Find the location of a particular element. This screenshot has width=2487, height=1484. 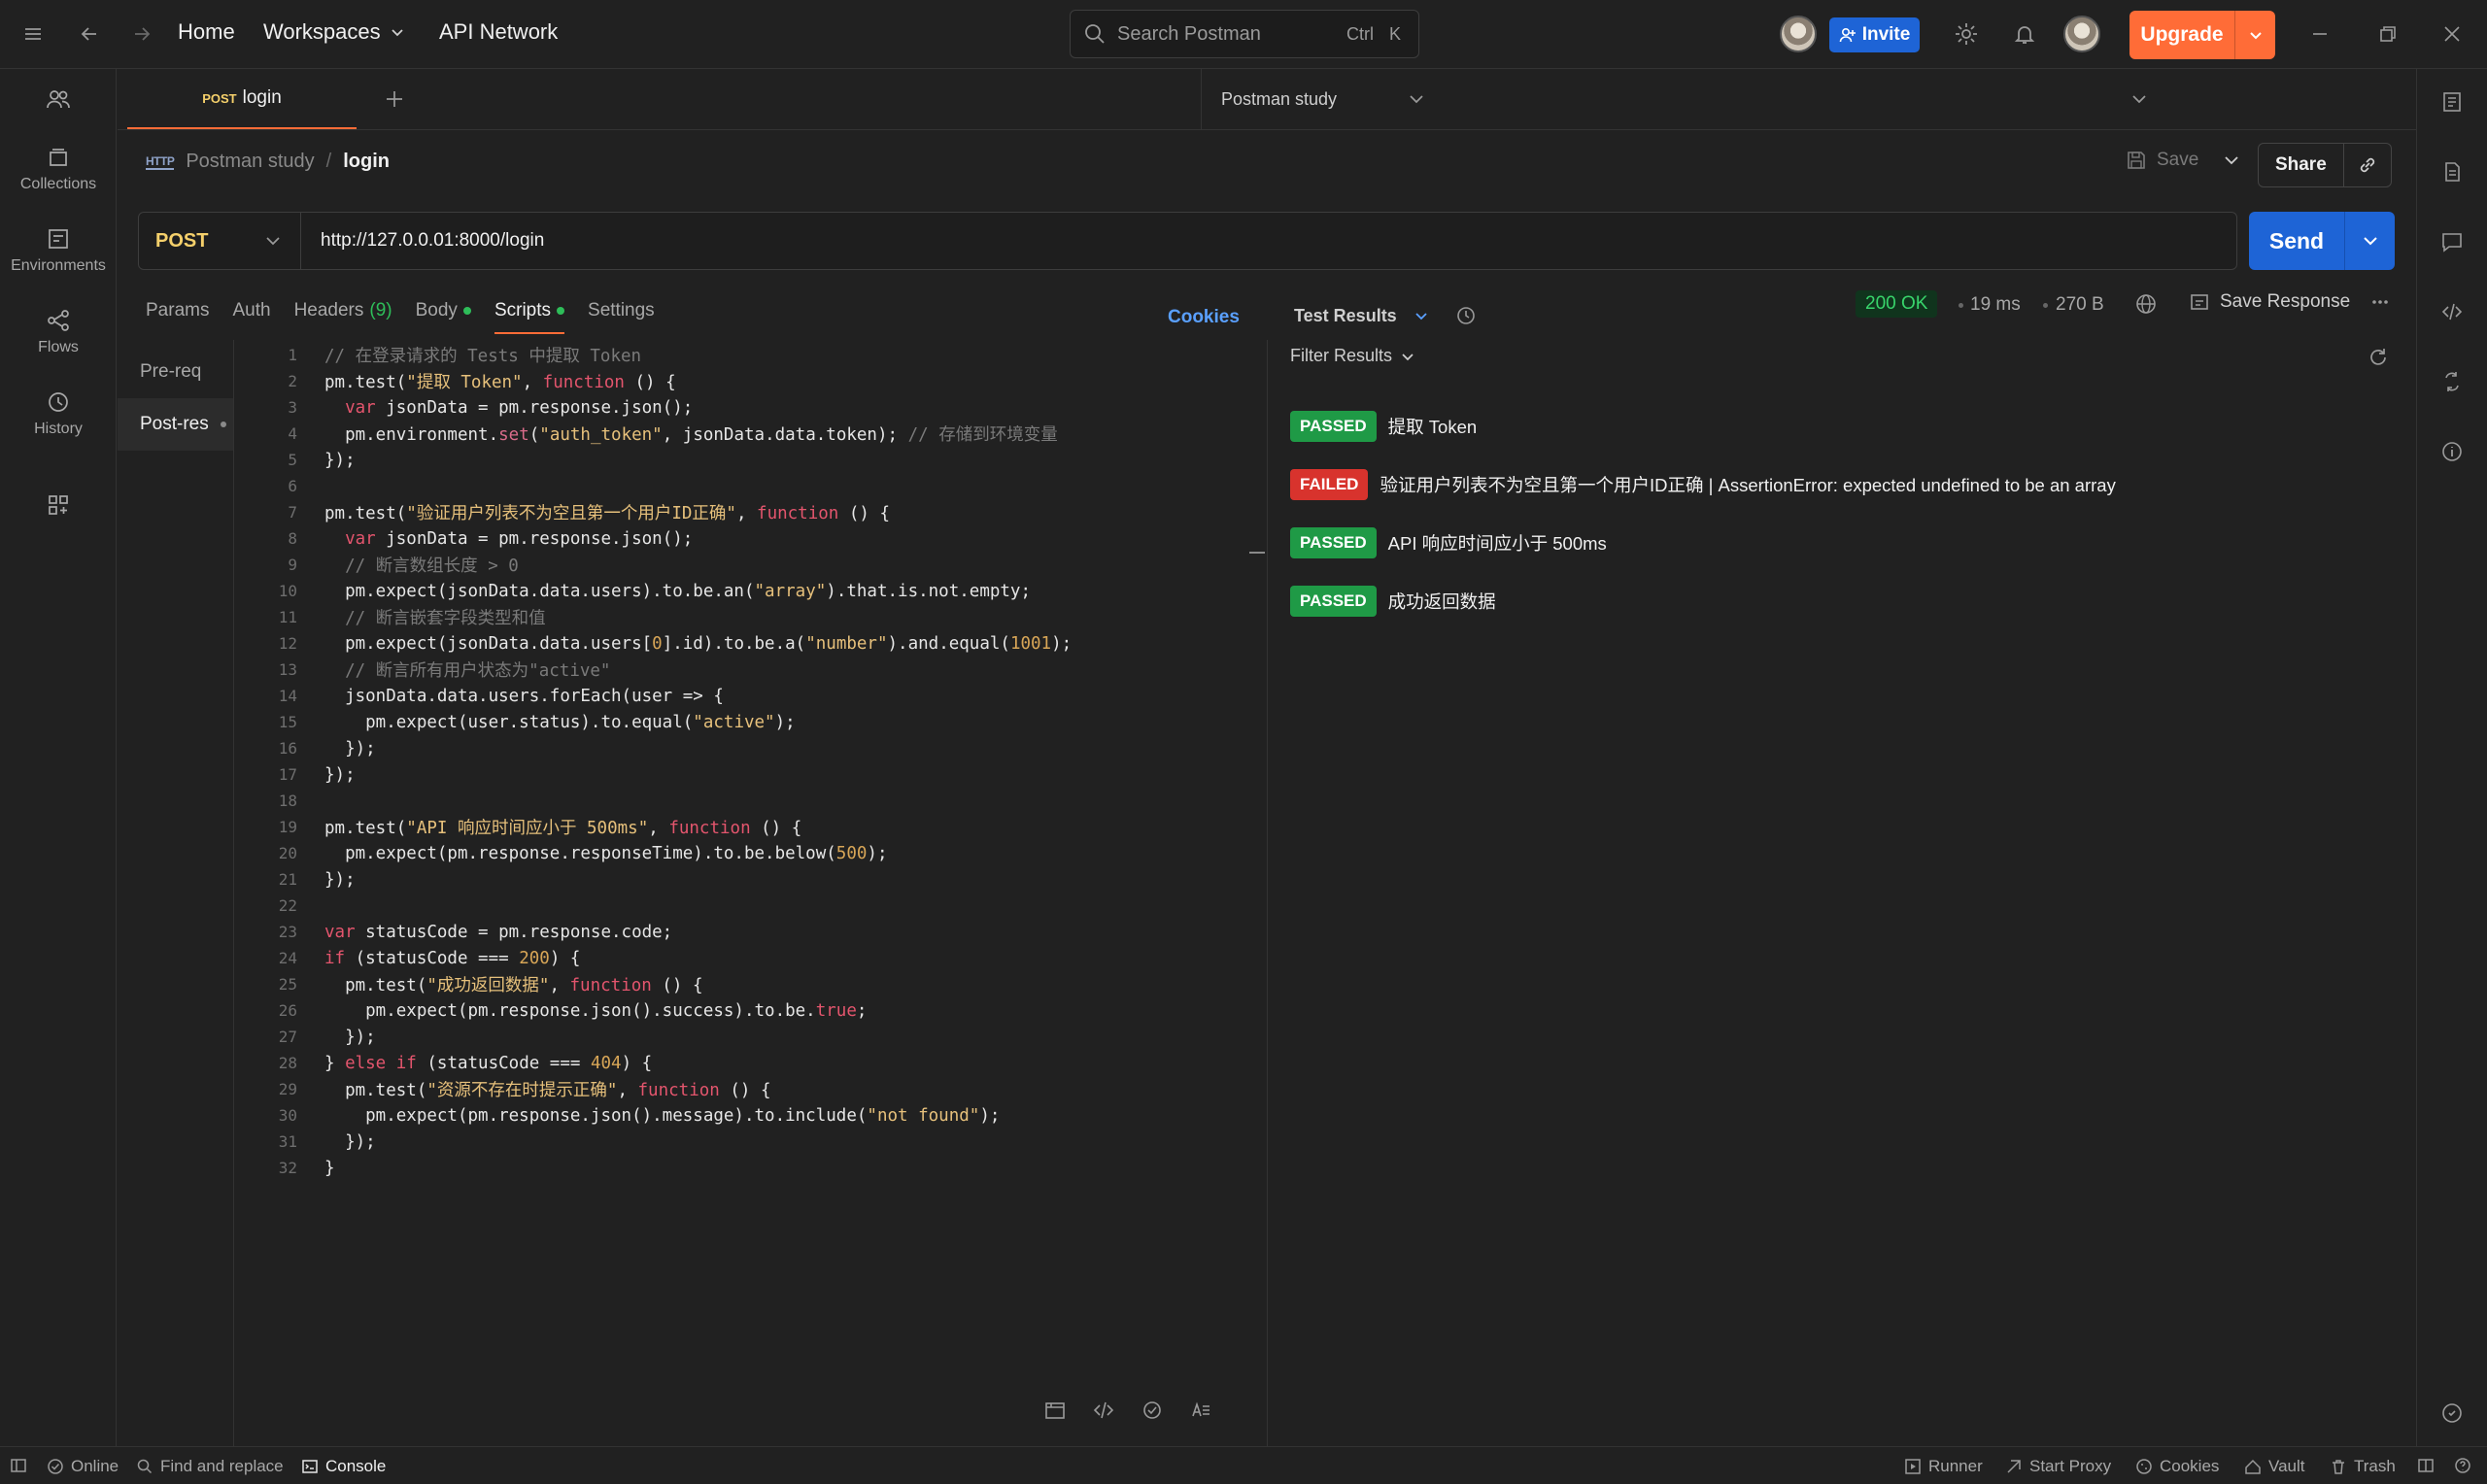

code-line: 8 var jsonData = pm.response.json(); is located at coordinates (740, 539).